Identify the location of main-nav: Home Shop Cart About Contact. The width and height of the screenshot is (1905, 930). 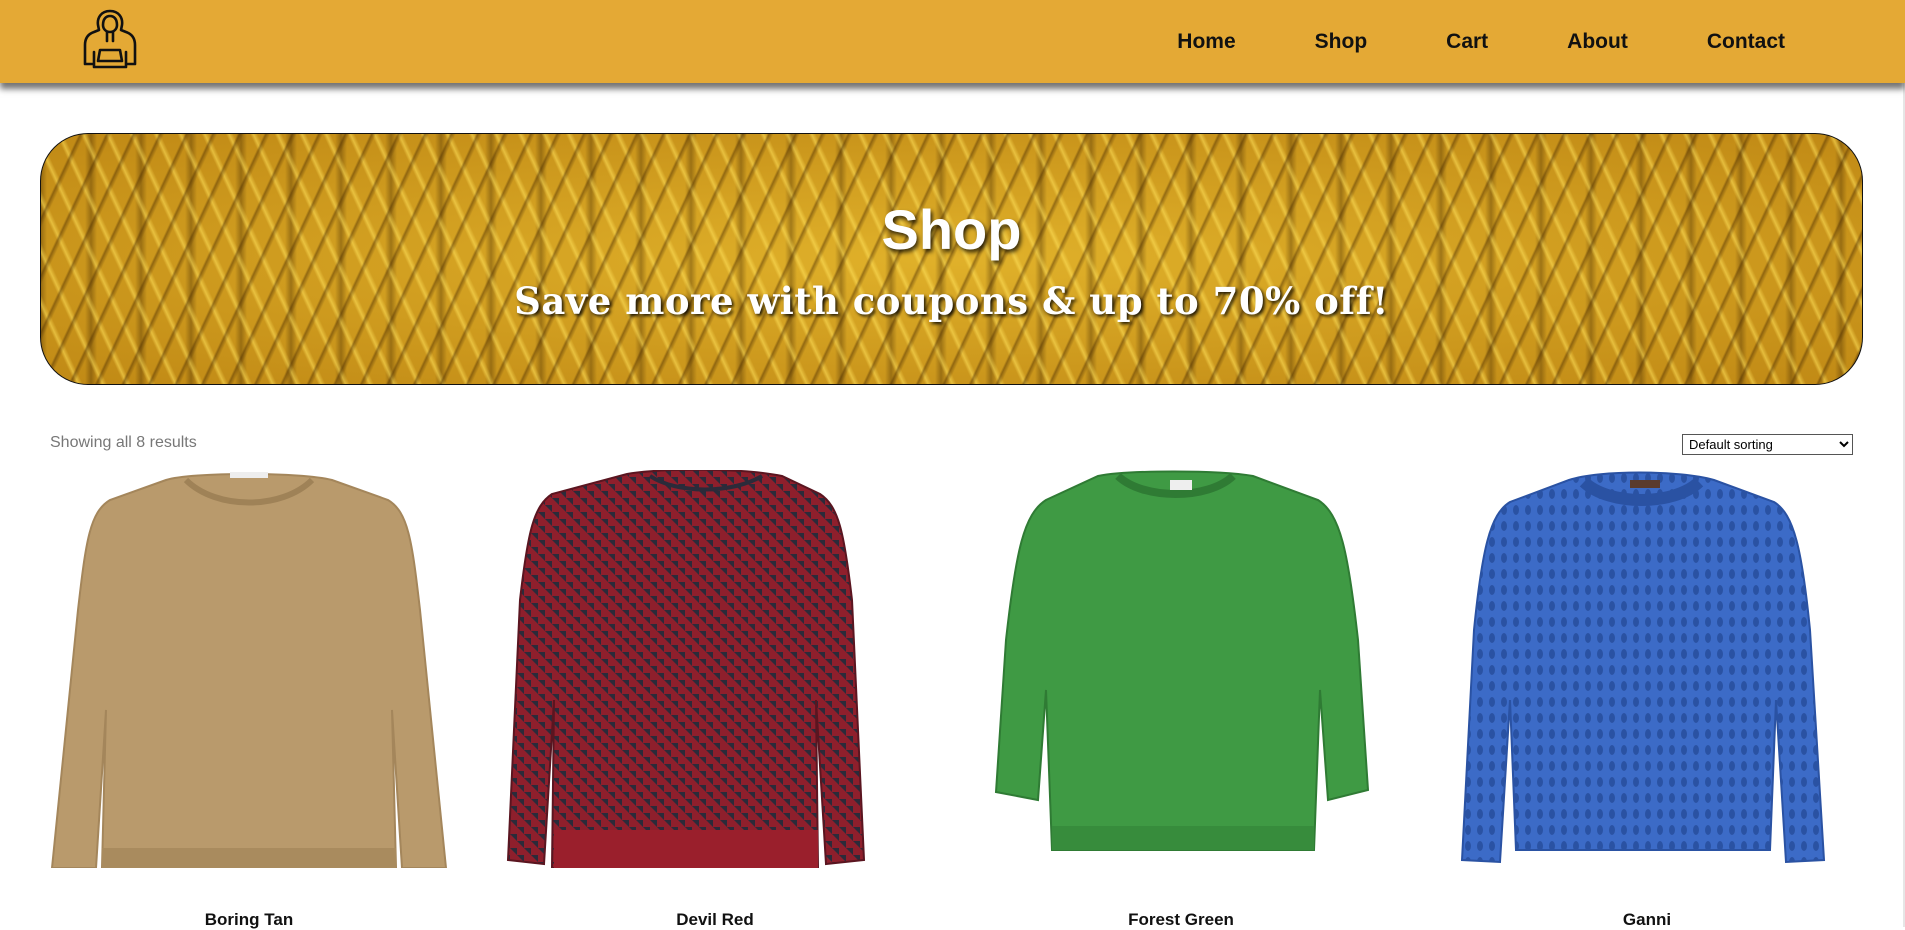
(1441, 41).